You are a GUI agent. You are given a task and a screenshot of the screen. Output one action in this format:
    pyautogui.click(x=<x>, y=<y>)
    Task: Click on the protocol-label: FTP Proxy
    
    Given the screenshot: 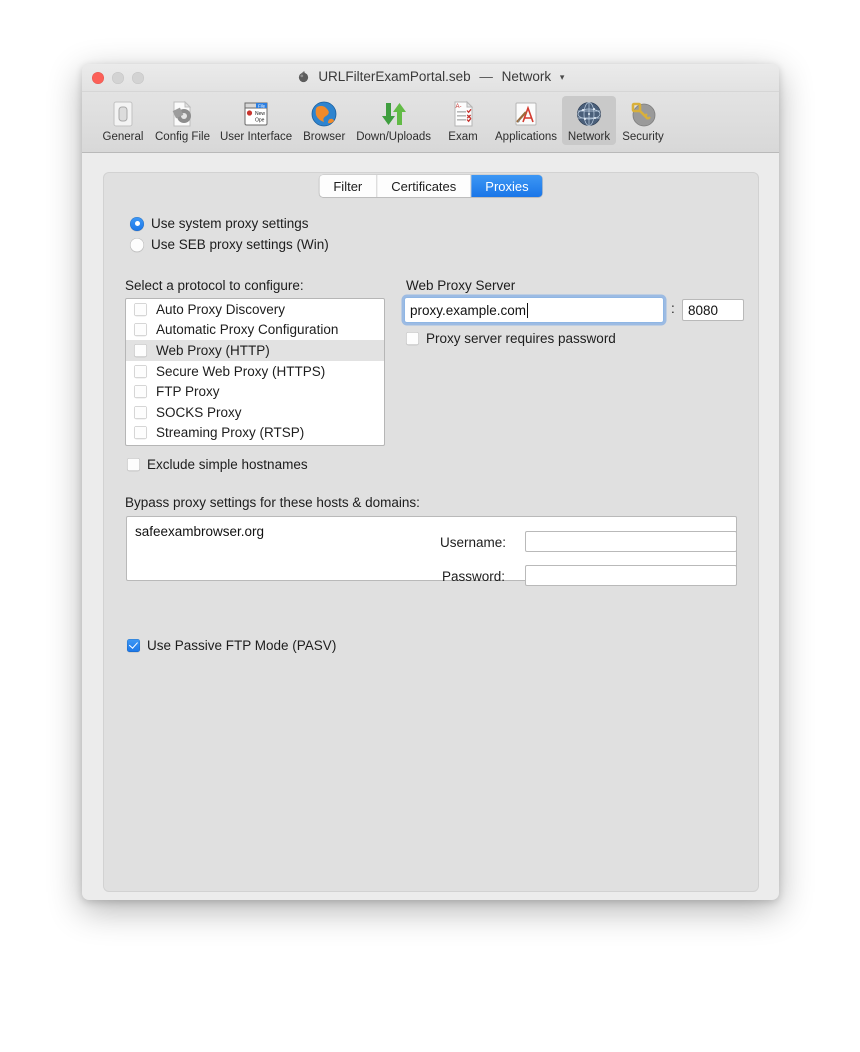 What is the action you would take?
    pyautogui.click(x=188, y=392)
    